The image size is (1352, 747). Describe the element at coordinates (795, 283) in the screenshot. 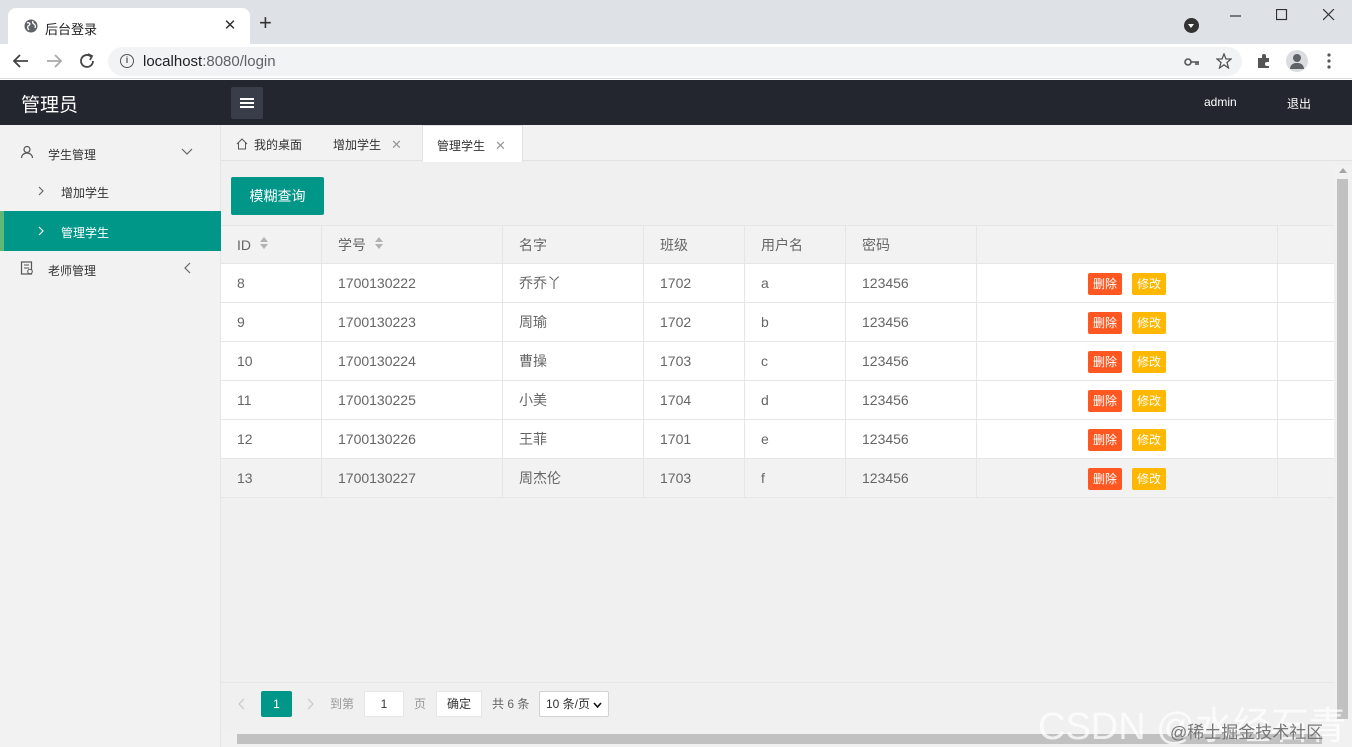

I see `cell-username: a` at that location.